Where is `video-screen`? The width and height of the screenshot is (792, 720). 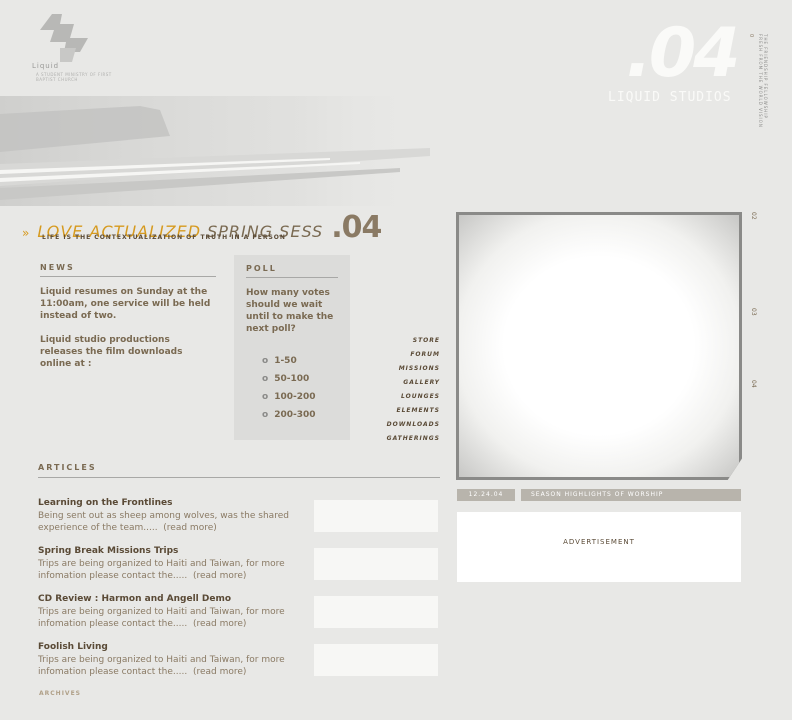
video-screen is located at coordinates (599, 346).